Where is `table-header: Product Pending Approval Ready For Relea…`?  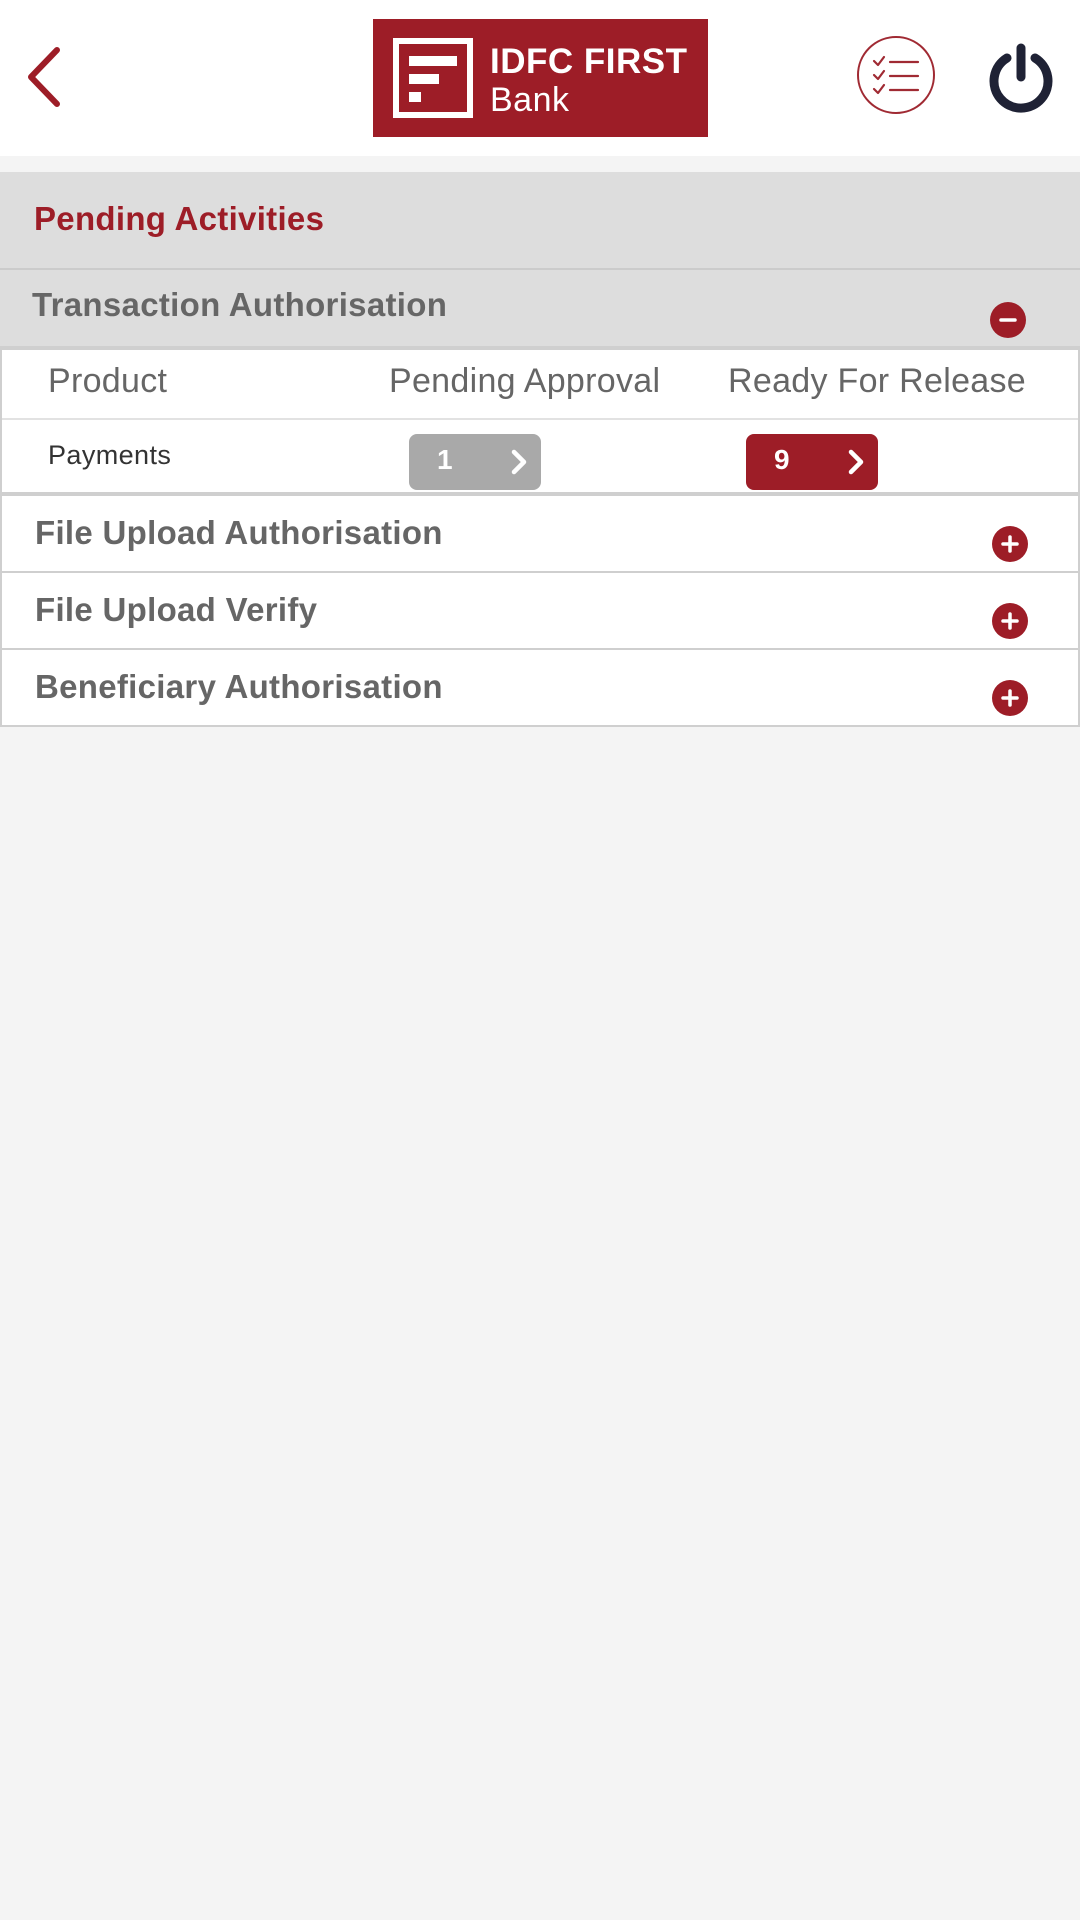
table-header: Product Pending Approval Ready For Relea… is located at coordinates (540, 384).